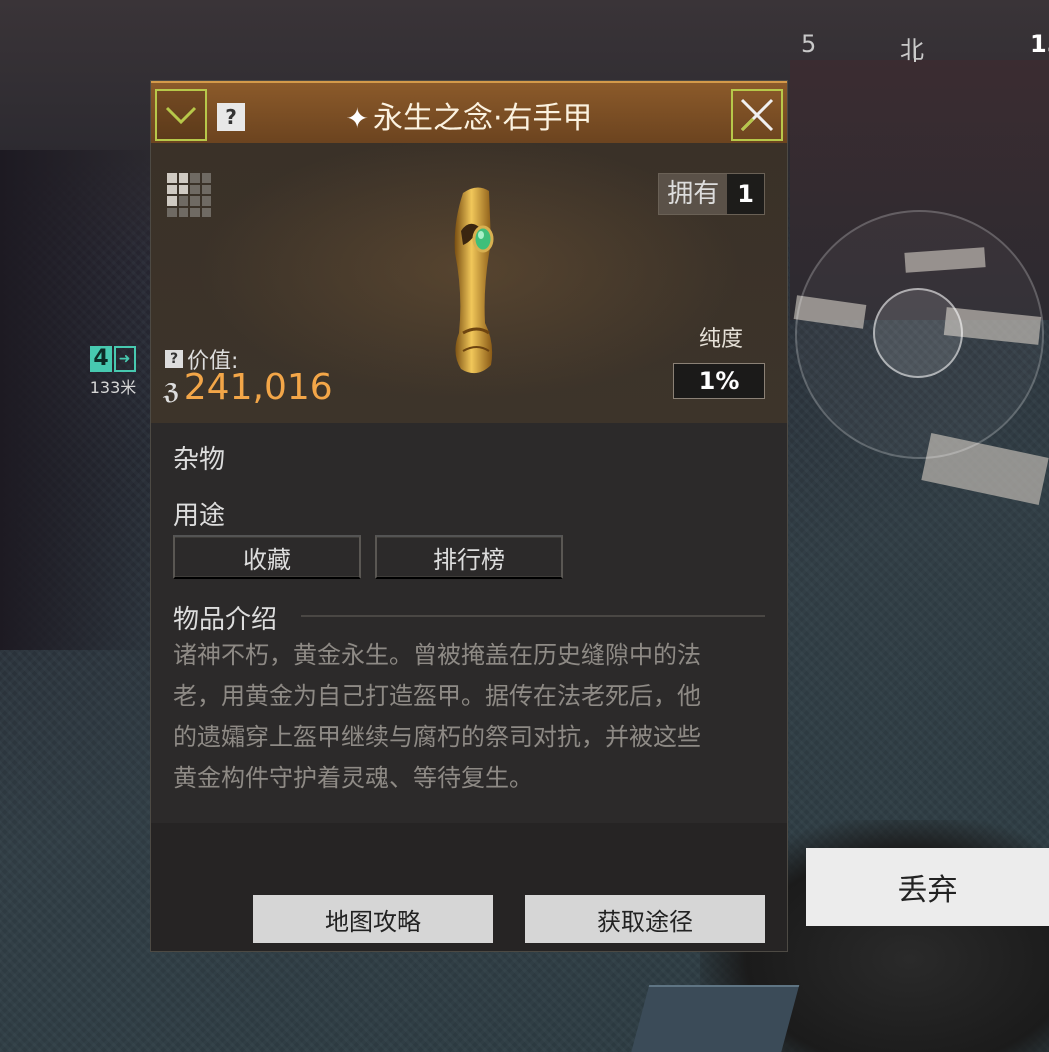 The height and width of the screenshot is (1052, 1049). What do you see at coordinates (437, 655) in the screenshot?
I see `intro-line: 诸神不朽，黄金永生。曾被掩盖在历史缝隙中的法` at bounding box center [437, 655].